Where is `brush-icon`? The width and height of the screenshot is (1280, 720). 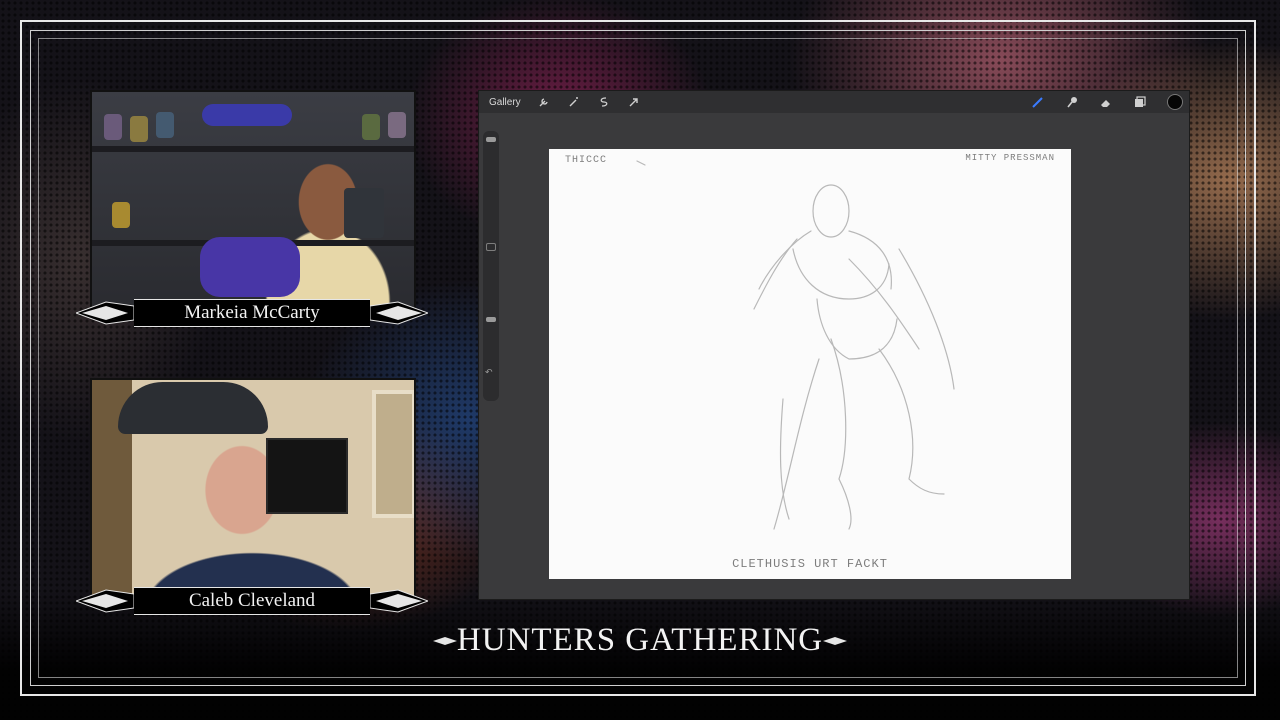 brush-icon is located at coordinates (1038, 102).